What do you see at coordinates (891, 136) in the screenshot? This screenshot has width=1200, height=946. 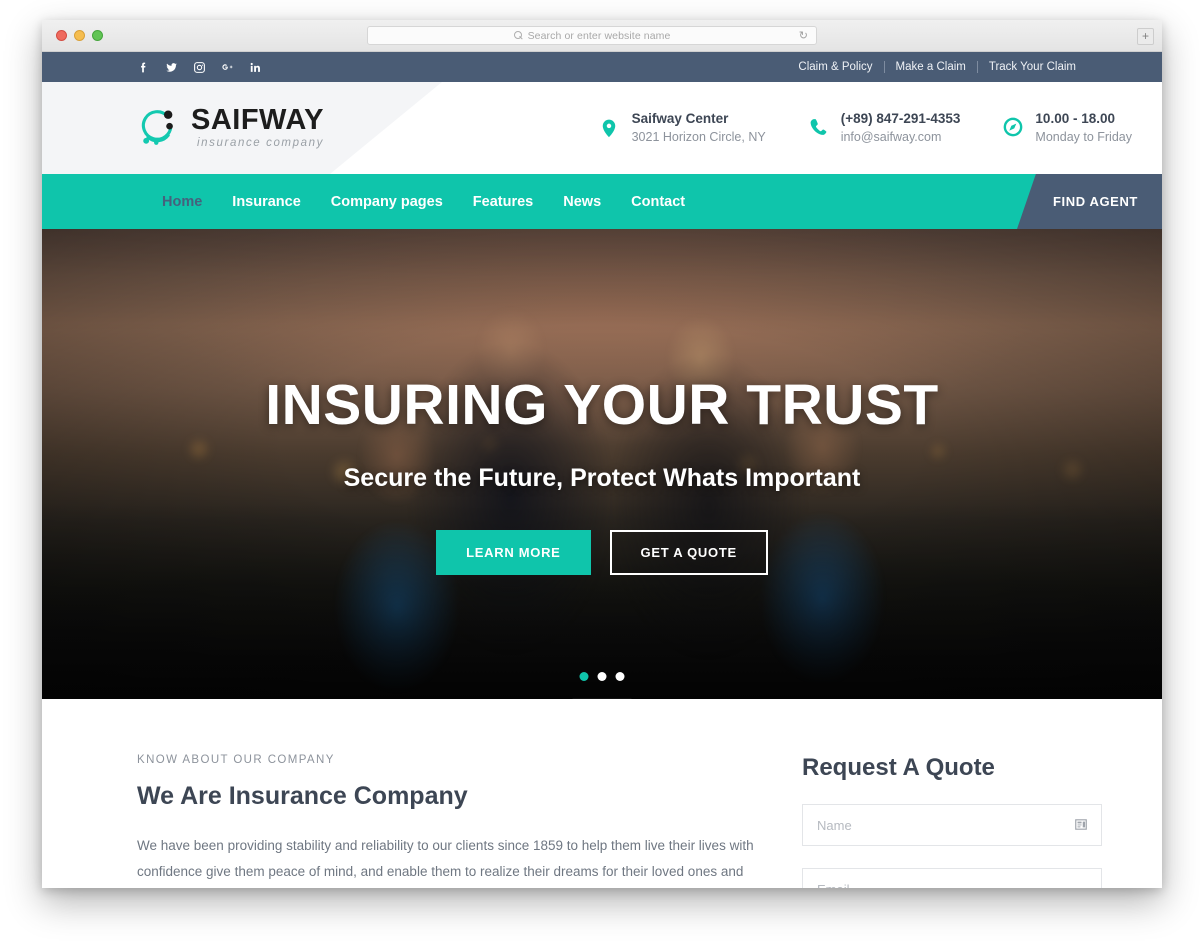 I see `contact-phone-sub: info@saifway.com` at bounding box center [891, 136].